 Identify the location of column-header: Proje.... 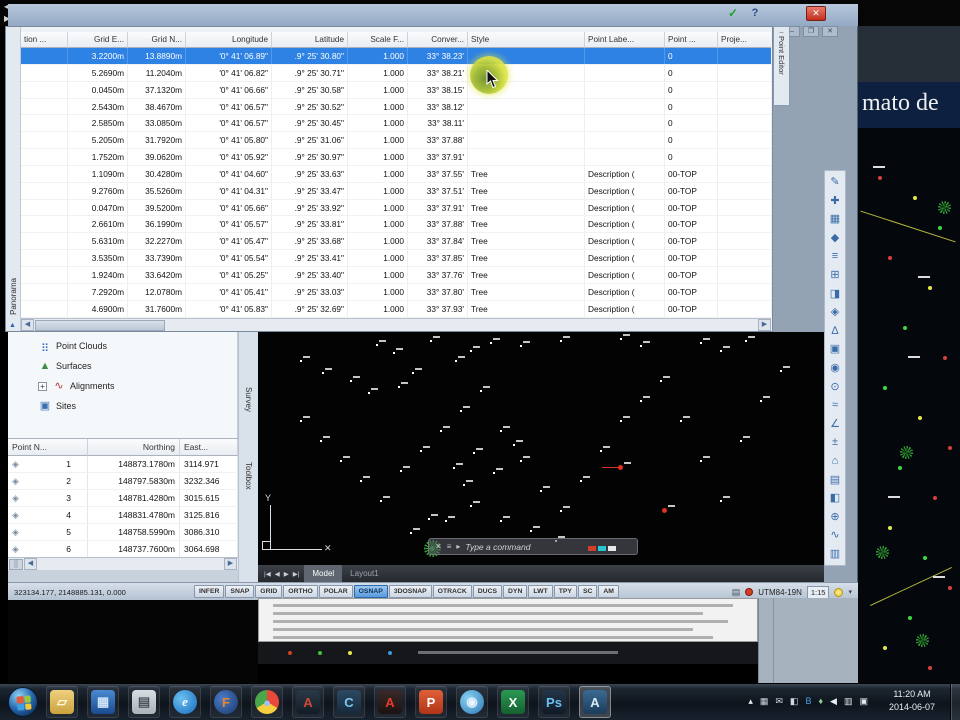
(744, 40).